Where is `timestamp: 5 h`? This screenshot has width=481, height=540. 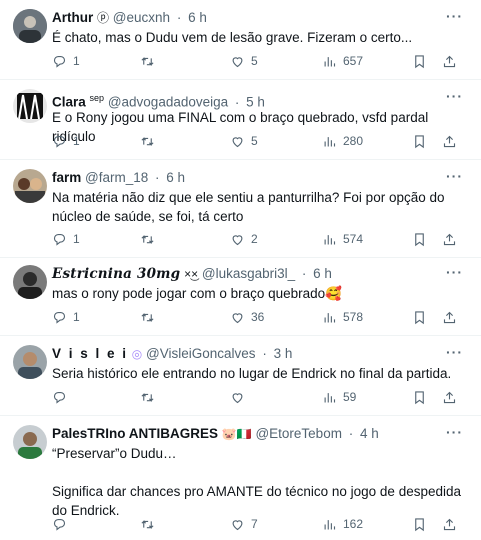
timestamp: 5 h is located at coordinates (255, 102).